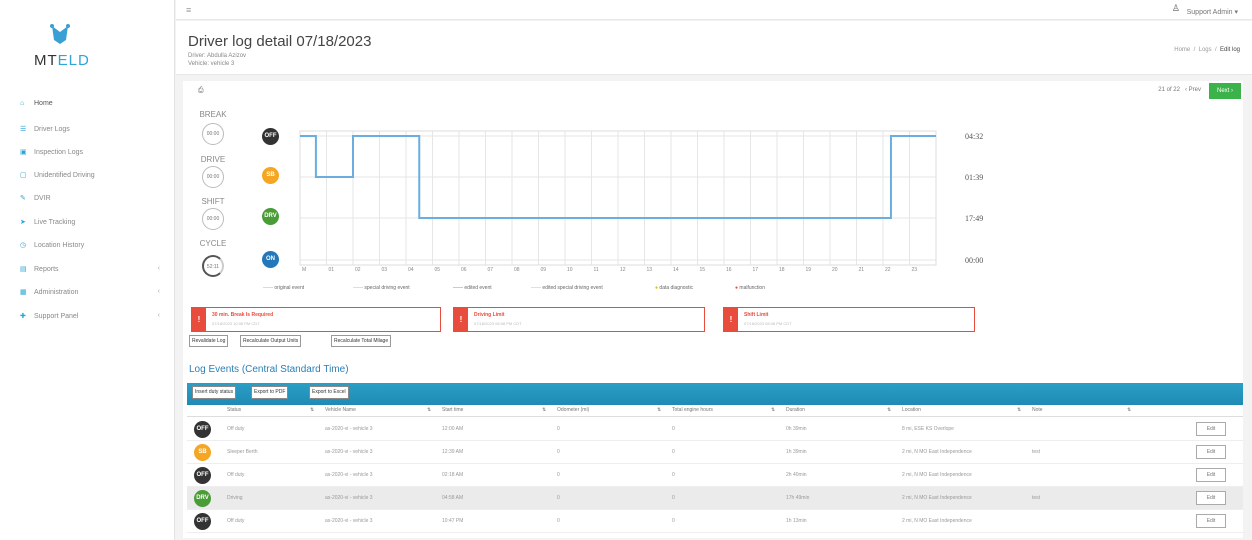 The height and width of the screenshot is (540, 1252). What do you see at coordinates (358, 270) in the screenshot?
I see `x-tick-label: 02` at bounding box center [358, 270].